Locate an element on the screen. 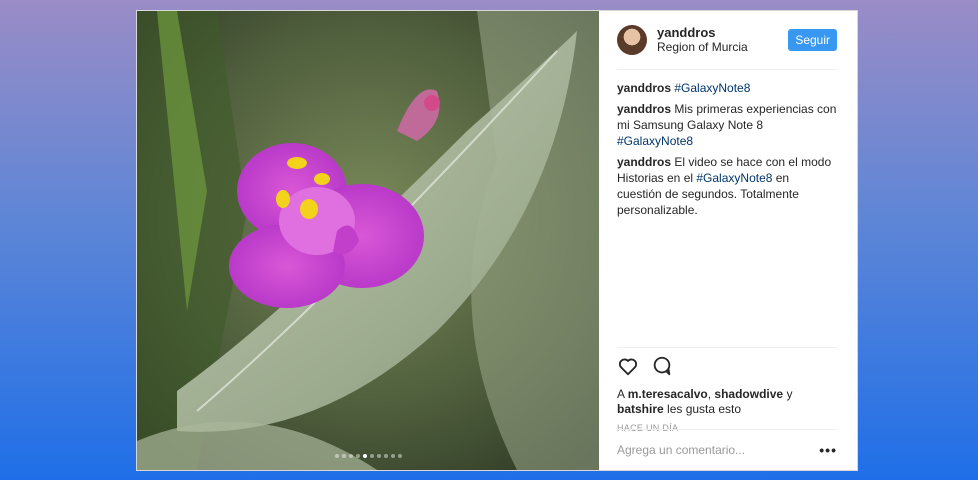 The image size is (978, 480). add-comment-bar: Agrega un comentario... ••• is located at coordinates (727, 449).